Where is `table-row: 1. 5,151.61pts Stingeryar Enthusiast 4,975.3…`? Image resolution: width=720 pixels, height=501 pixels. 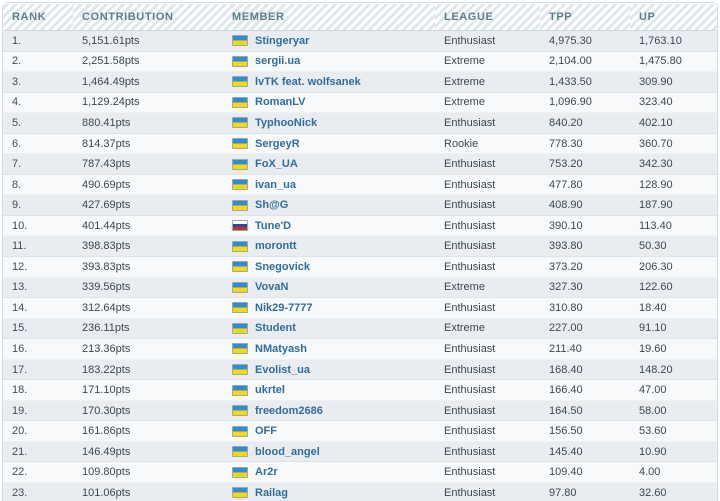
table-row: 1. 5,151.61pts Stingeryar Enthusiast 4,975.3… is located at coordinates (360, 41).